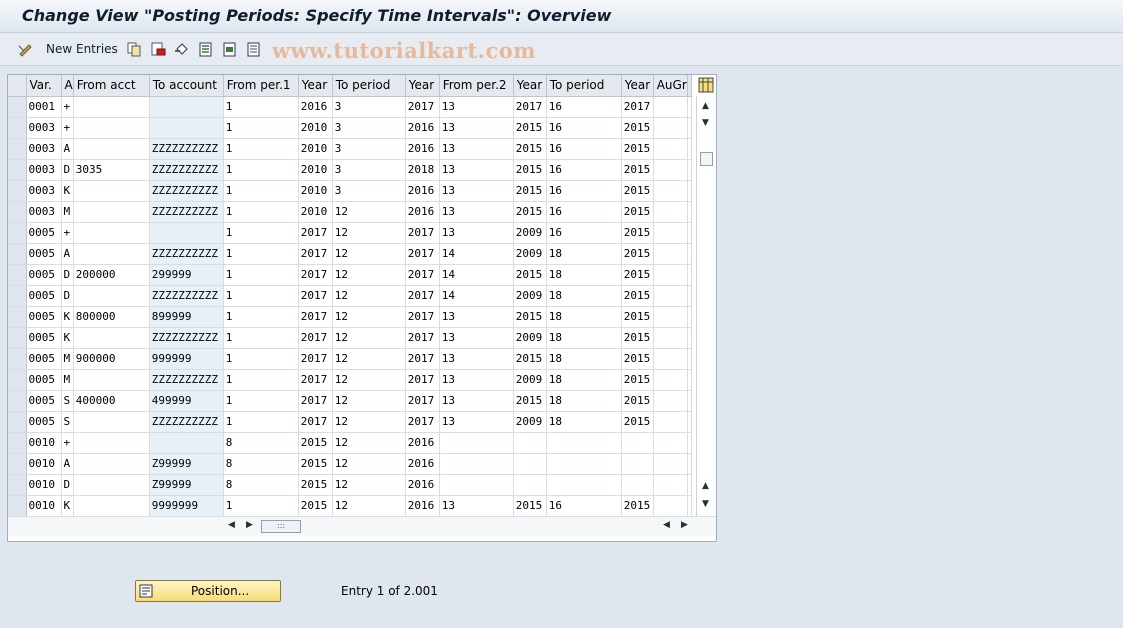  What do you see at coordinates (82, 49) in the screenshot?
I see `new-entries-button: New Entries` at bounding box center [82, 49].